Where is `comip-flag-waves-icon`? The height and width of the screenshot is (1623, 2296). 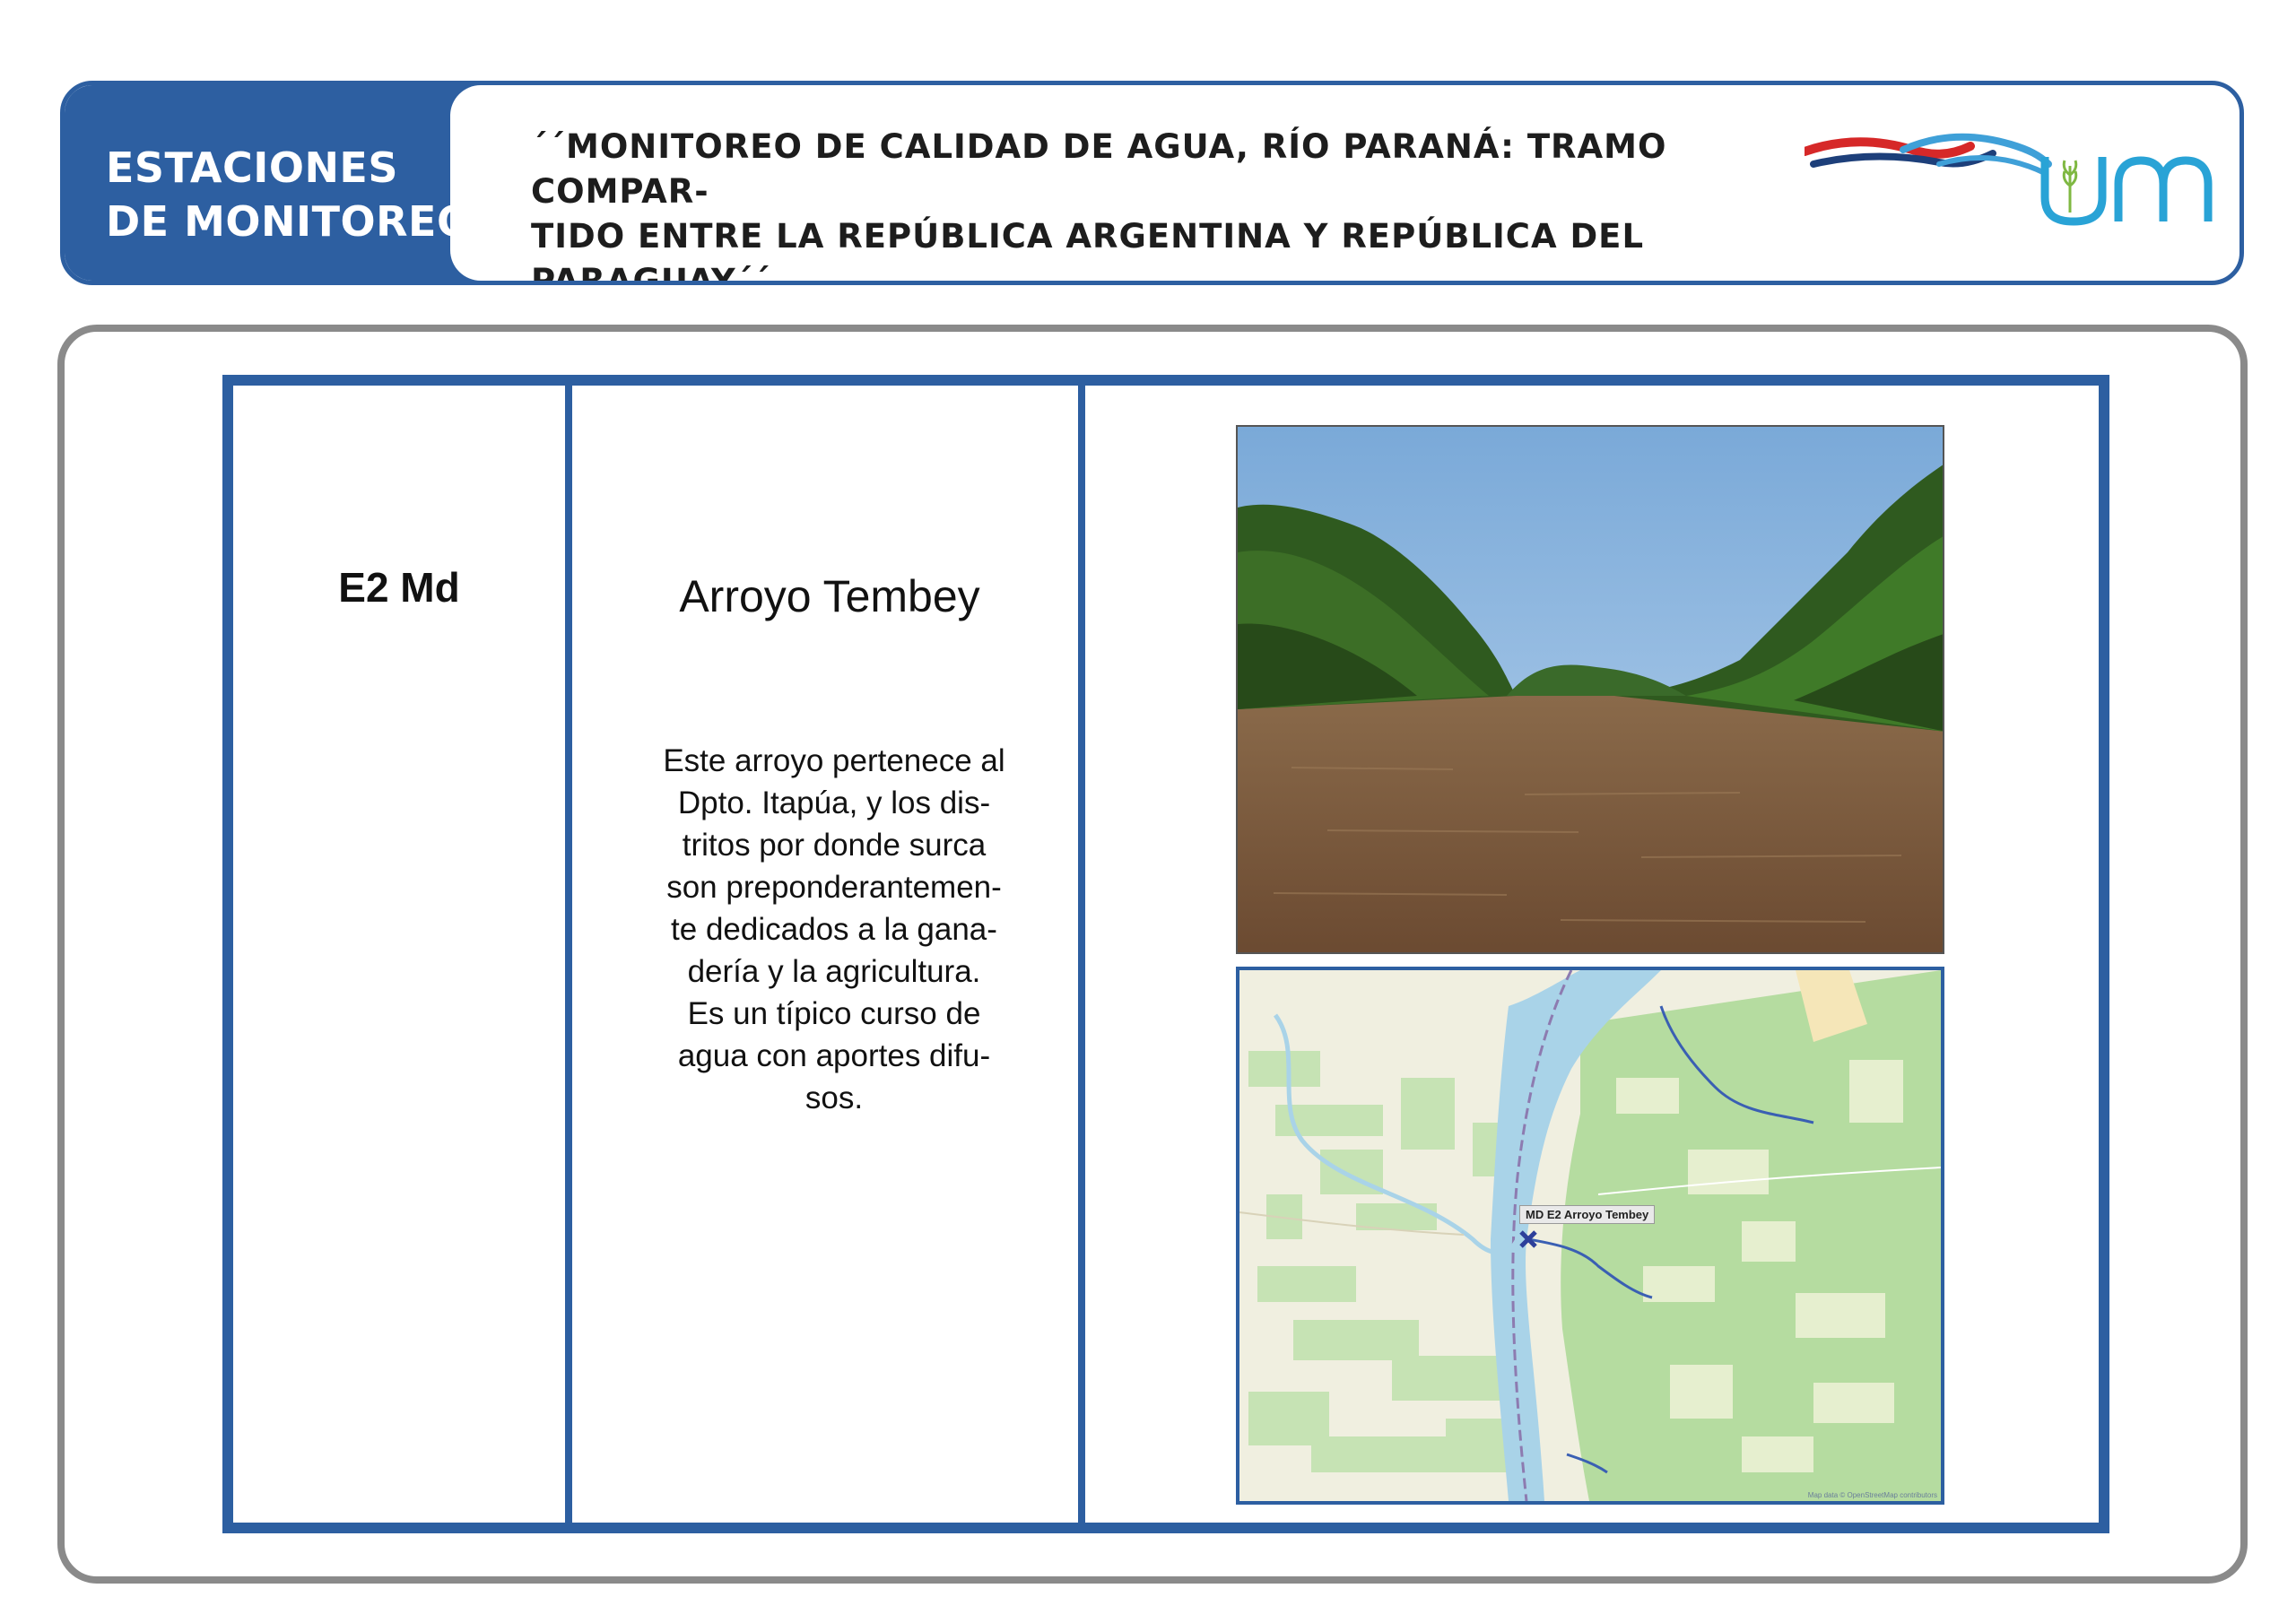 comip-flag-waves-icon is located at coordinates (1928, 154).